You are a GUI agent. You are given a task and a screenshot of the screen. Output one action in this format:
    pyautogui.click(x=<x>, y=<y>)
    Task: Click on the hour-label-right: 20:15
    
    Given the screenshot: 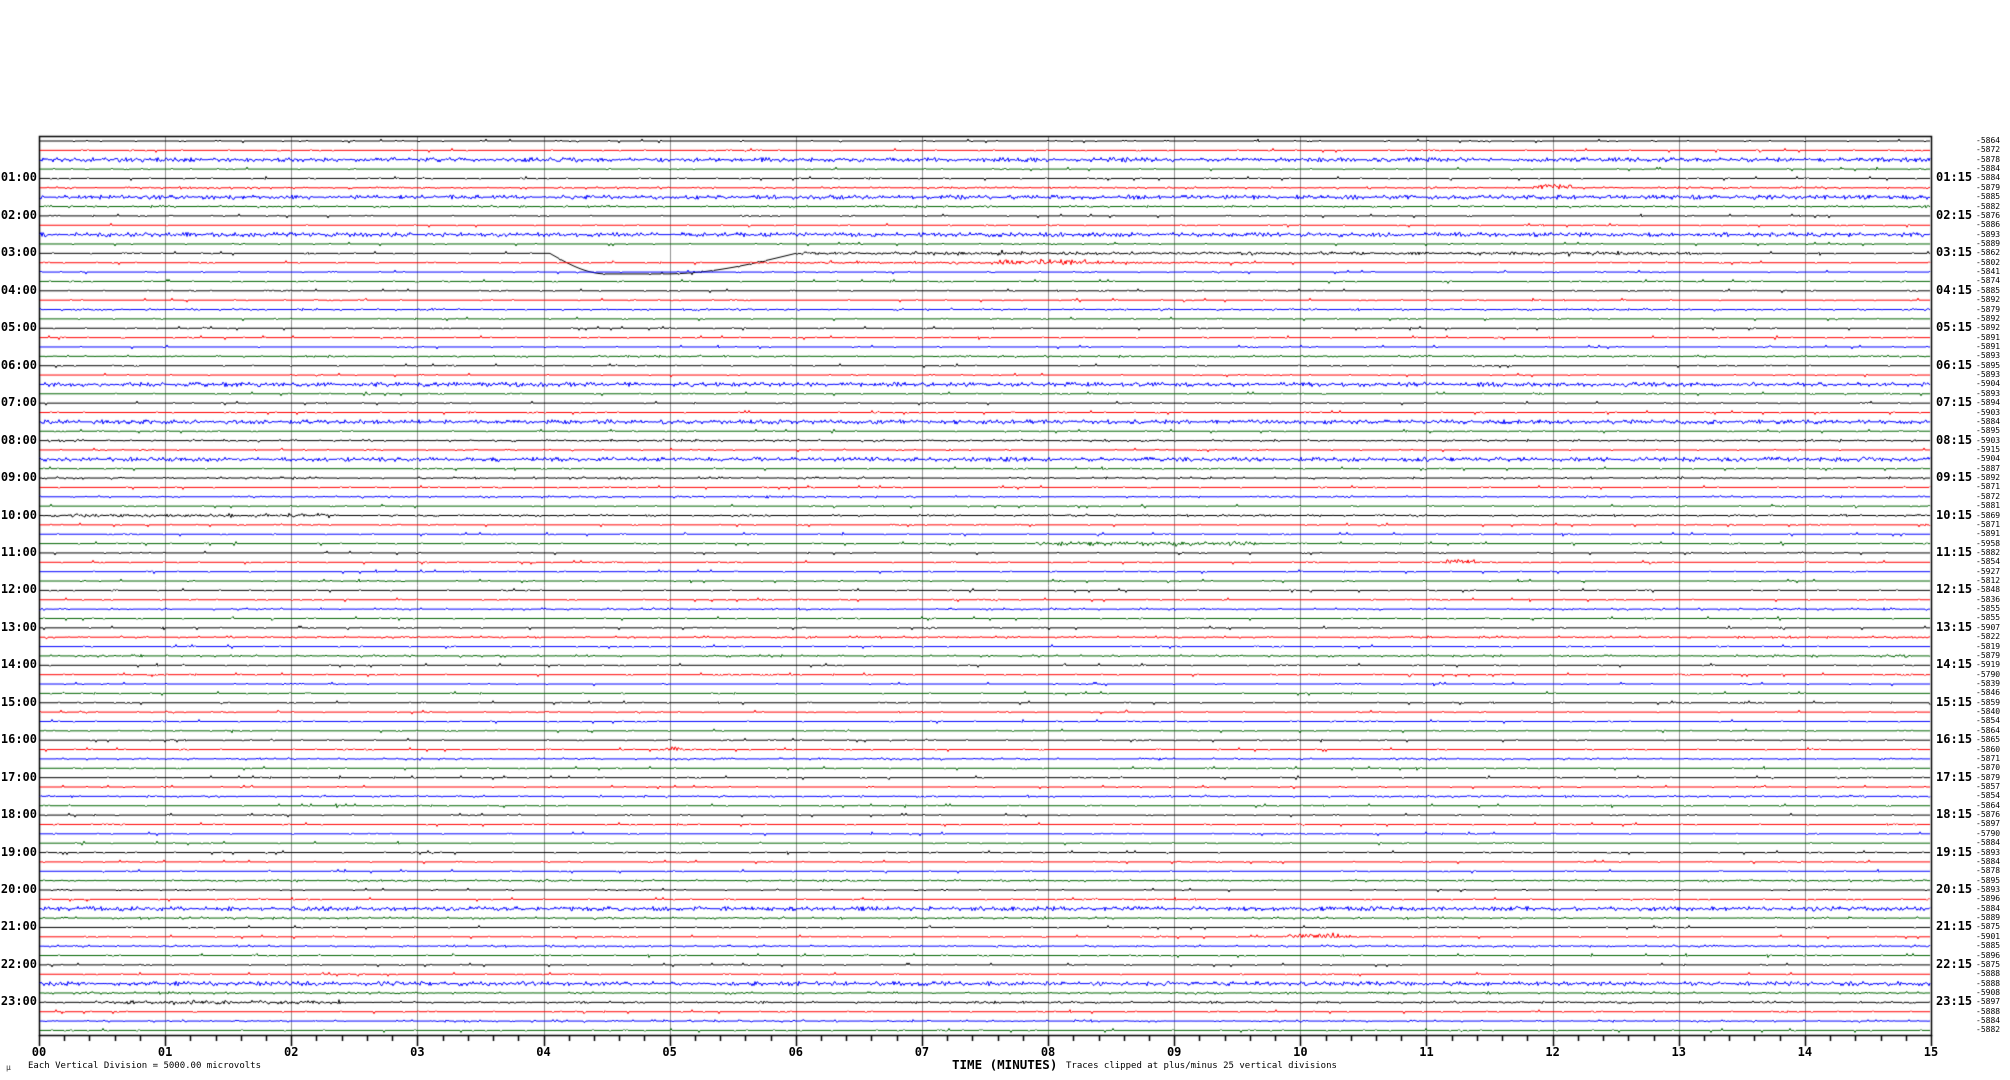 What is the action you would take?
    pyautogui.click(x=1954, y=889)
    